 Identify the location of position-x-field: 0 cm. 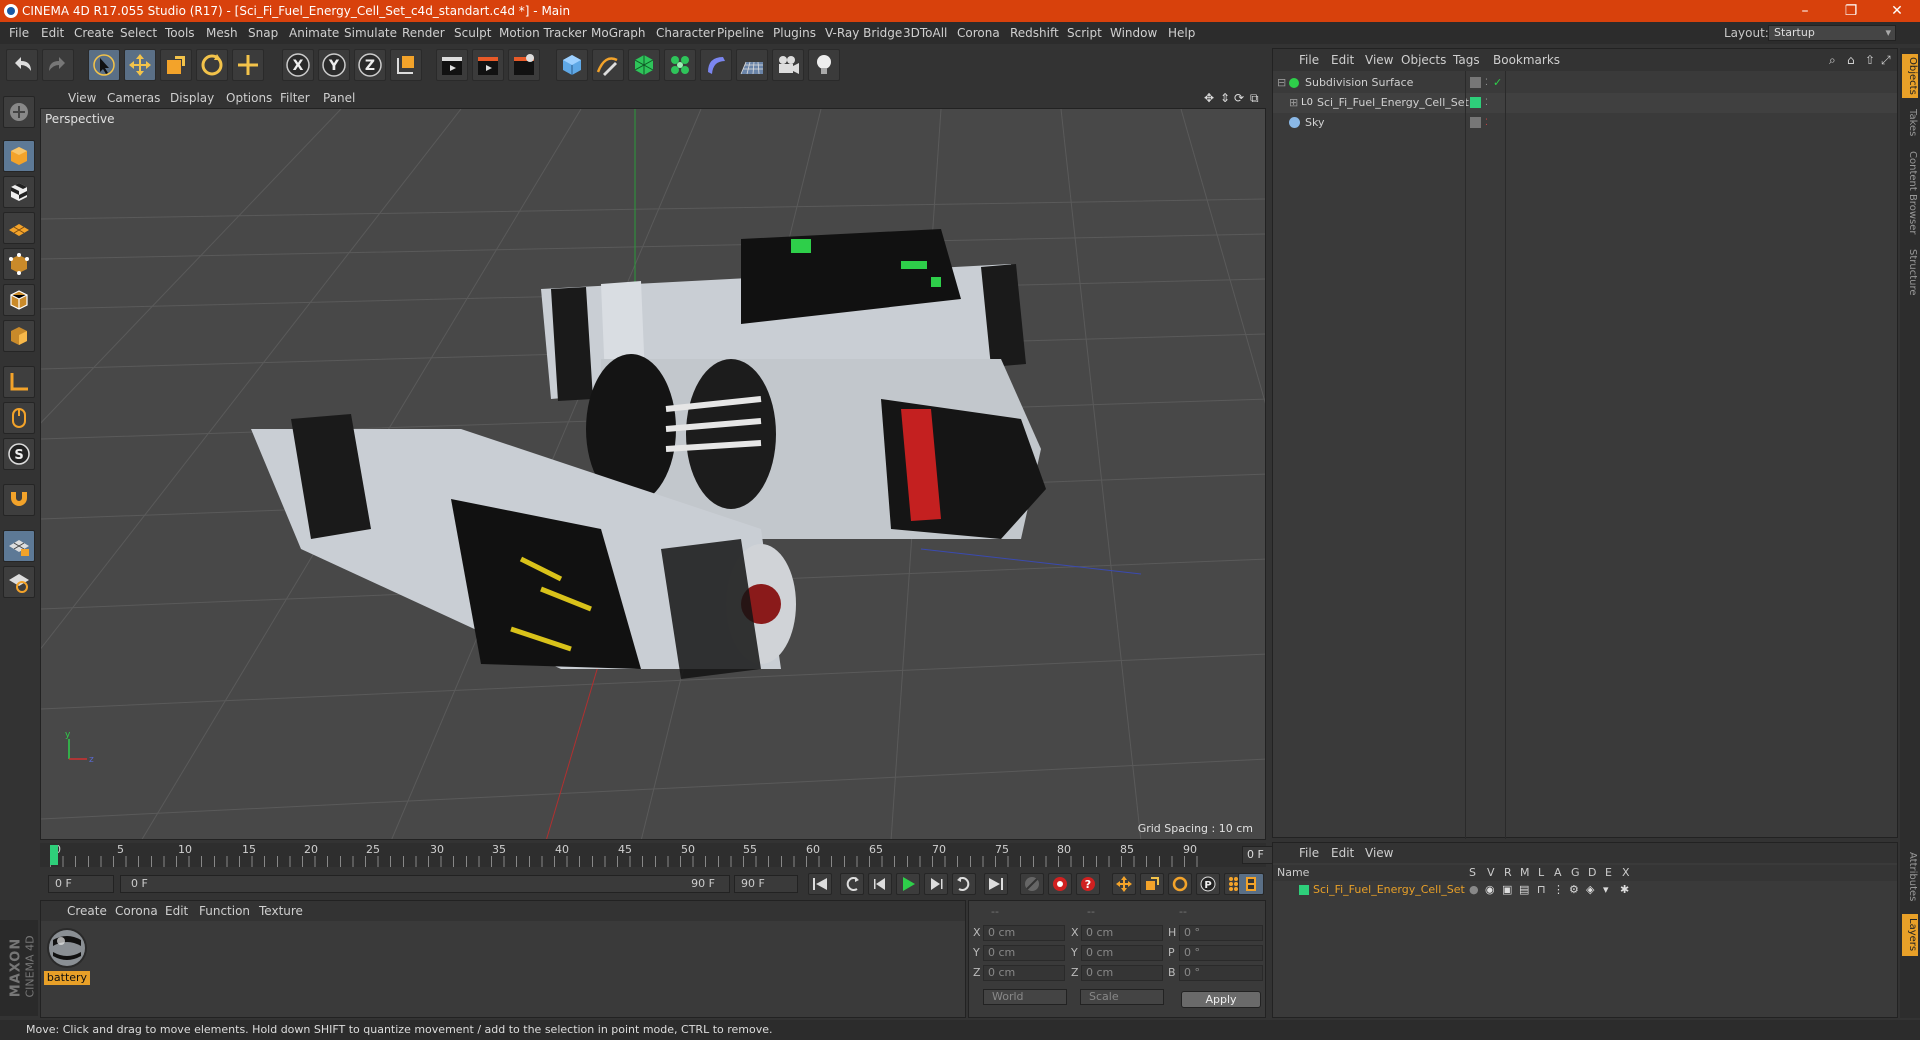
(1024, 933).